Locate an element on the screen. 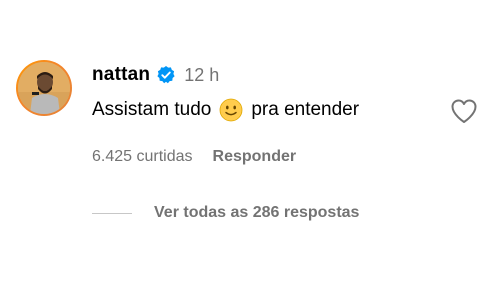 This screenshot has height=282, width=500. comment-text: Assistam tudo pra entender is located at coordinates (225, 110).